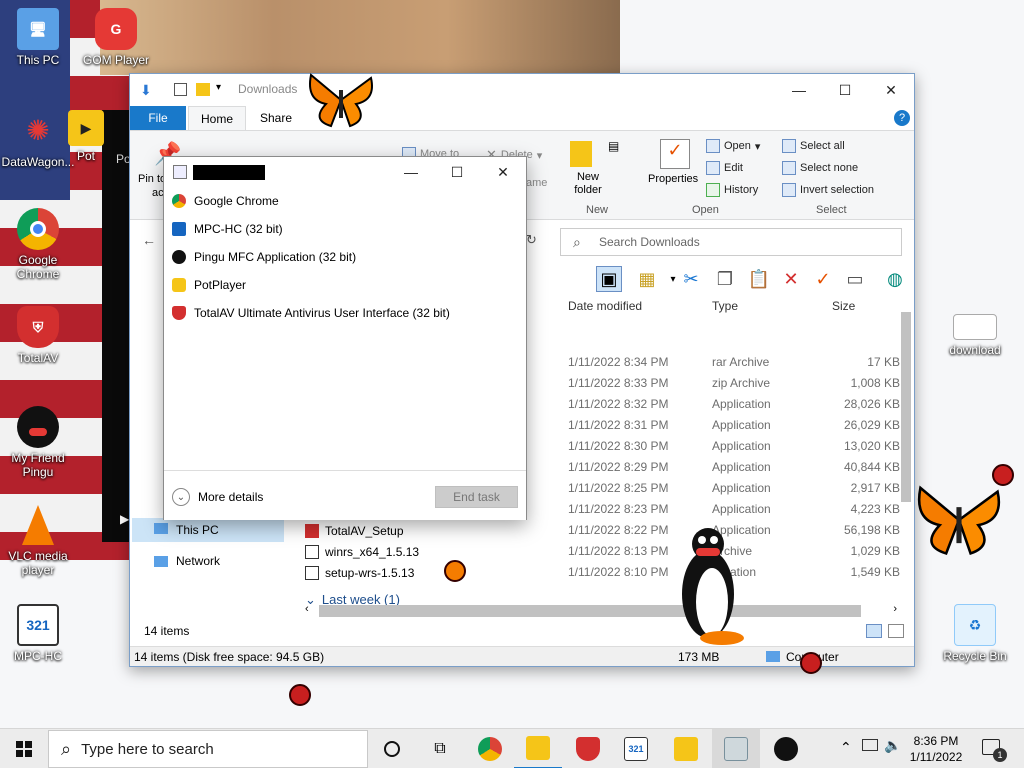  I want to click on nav-item-this-pc: This PC, so click(208, 530).